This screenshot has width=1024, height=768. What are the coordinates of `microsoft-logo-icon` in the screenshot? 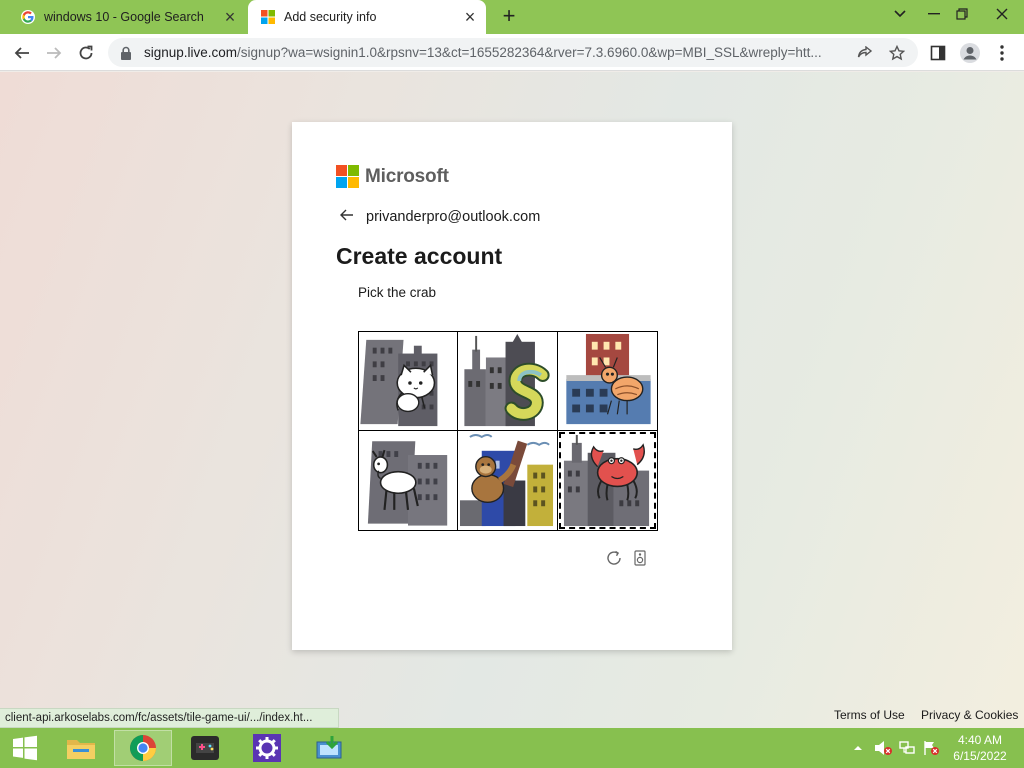 It's located at (347, 176).